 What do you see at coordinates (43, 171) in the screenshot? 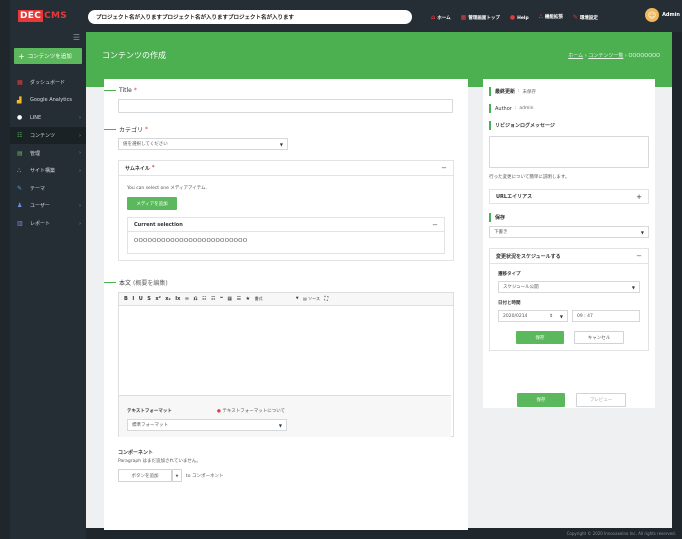
I see `sidebar-item-label: サイト構築` at bounding box center [43, 171].